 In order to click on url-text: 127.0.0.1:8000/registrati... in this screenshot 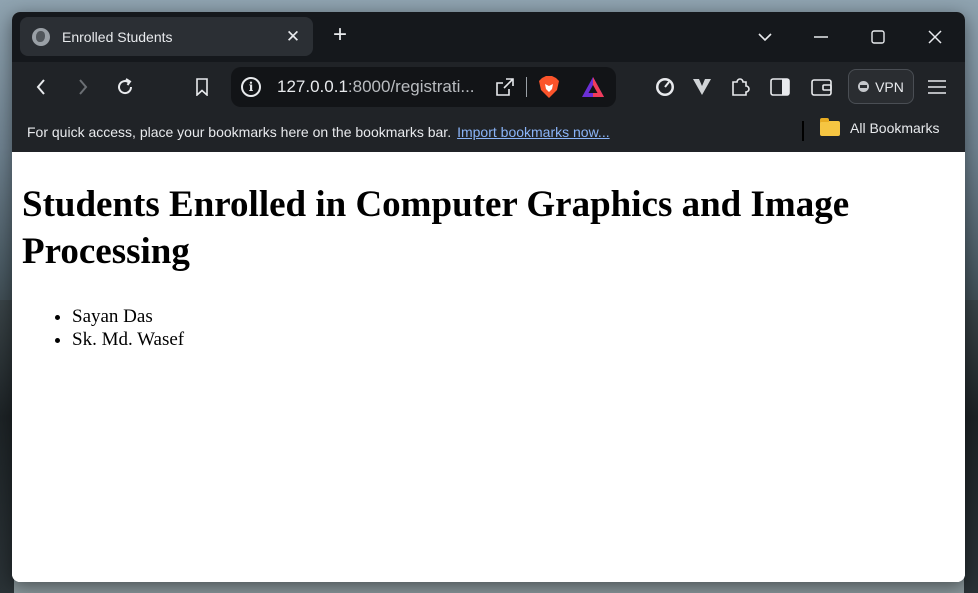, I will do `click(377, 87)`.